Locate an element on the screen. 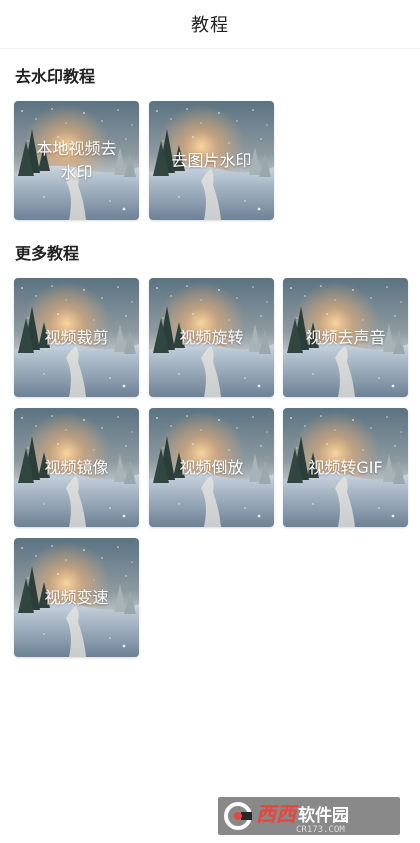 This screenshot has height=843, width=420. tile-video-to-gif: 视频转GIF is located at coordinates (345, 467).